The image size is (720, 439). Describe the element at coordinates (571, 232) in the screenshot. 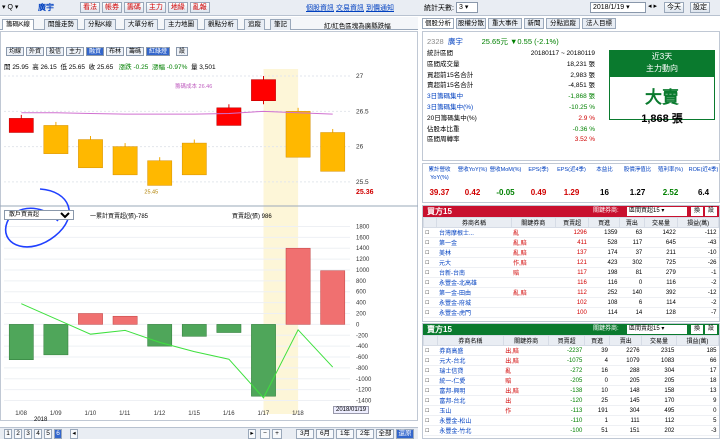

I see `table-row: □ 台灣摩根士... 亂 1296 1359 63 1422 -112` at that location.